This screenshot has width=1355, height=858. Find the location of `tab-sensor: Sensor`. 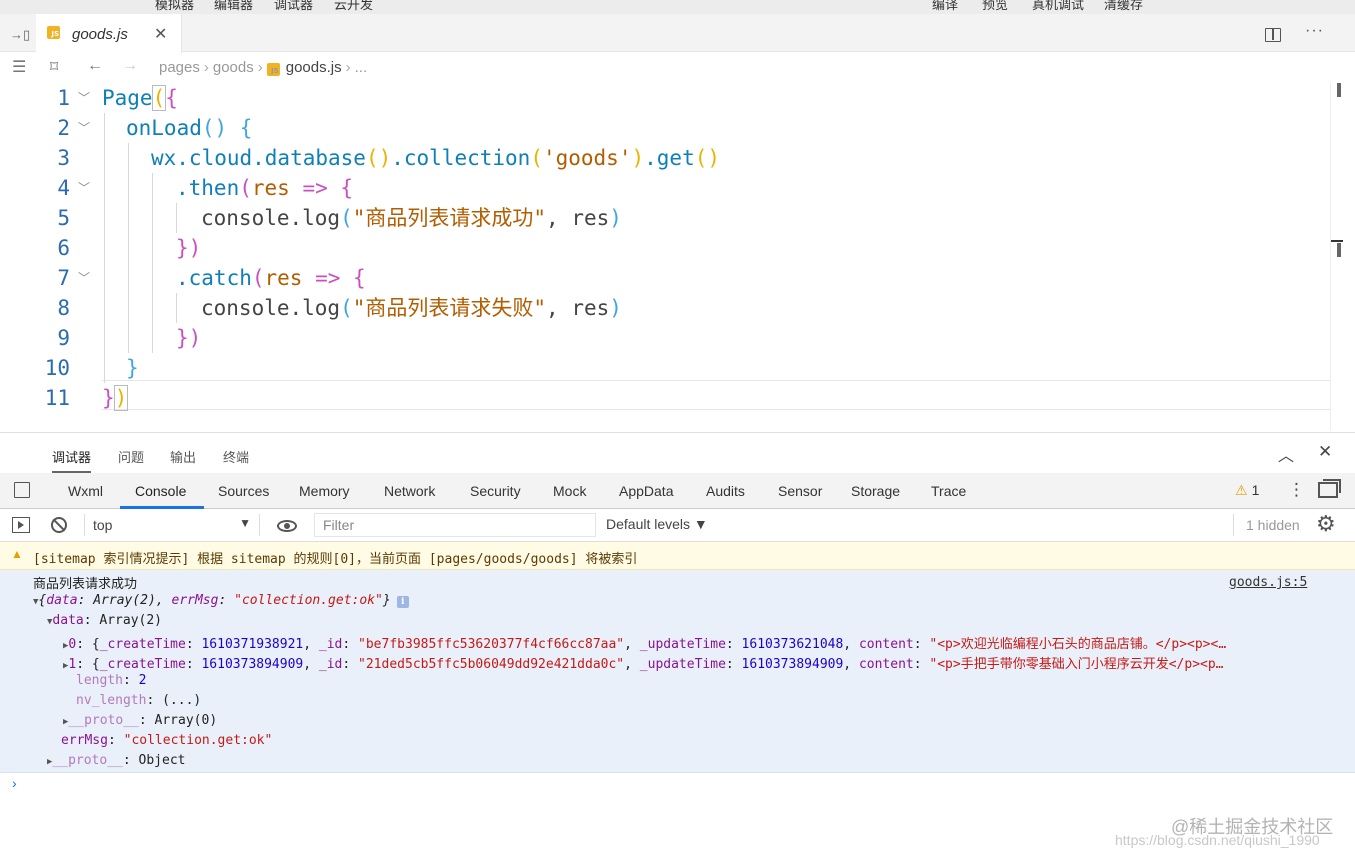

tab-sensor: Sensor is located at coordinates (800, 491).